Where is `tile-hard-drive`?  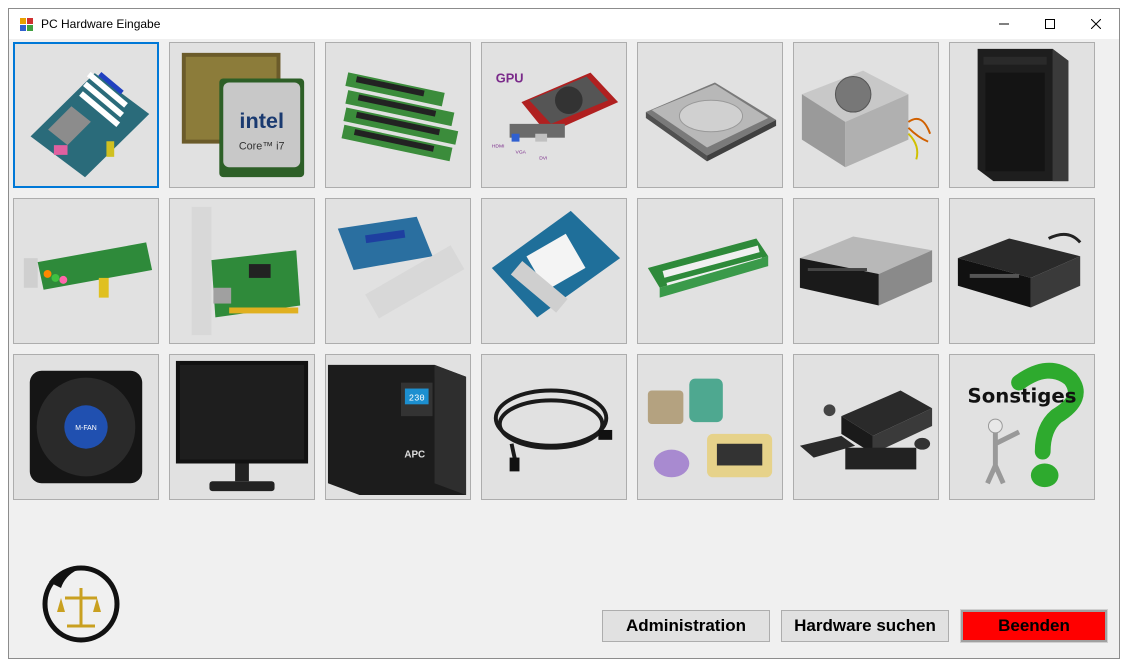
tile-hard-drive is located at coordinates (710, 115).